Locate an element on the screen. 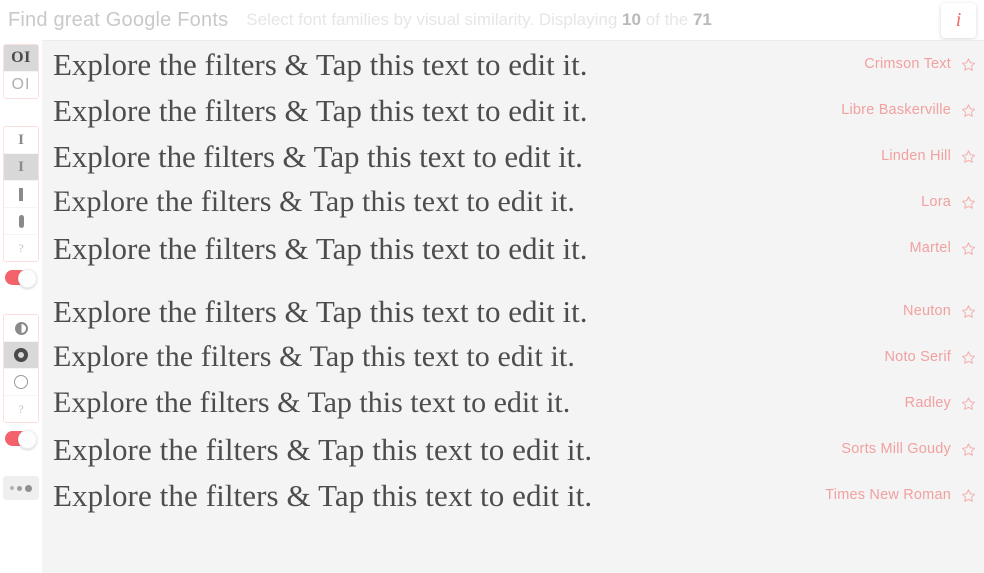  font-name-label: Neuton is located at coordinates (927, 311).